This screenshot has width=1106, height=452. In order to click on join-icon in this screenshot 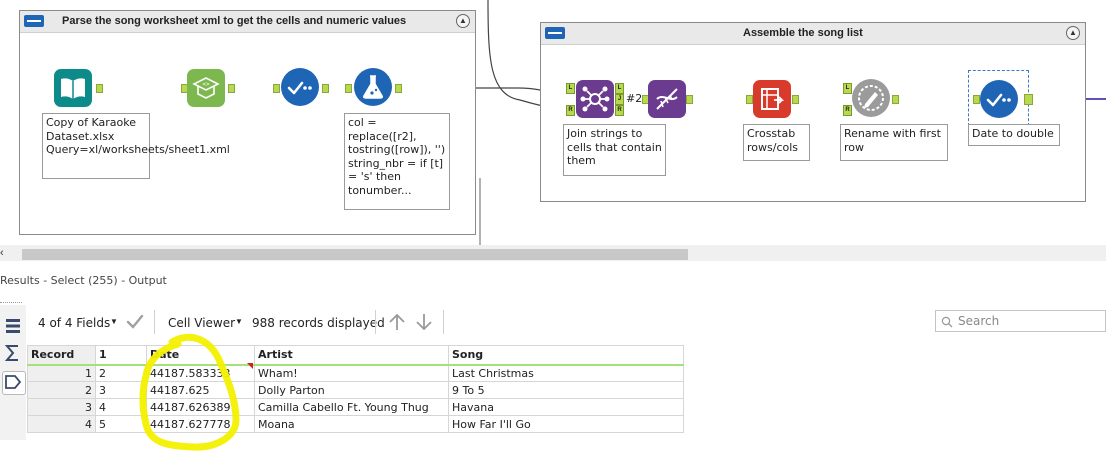, I will do `click(595, 99)`.